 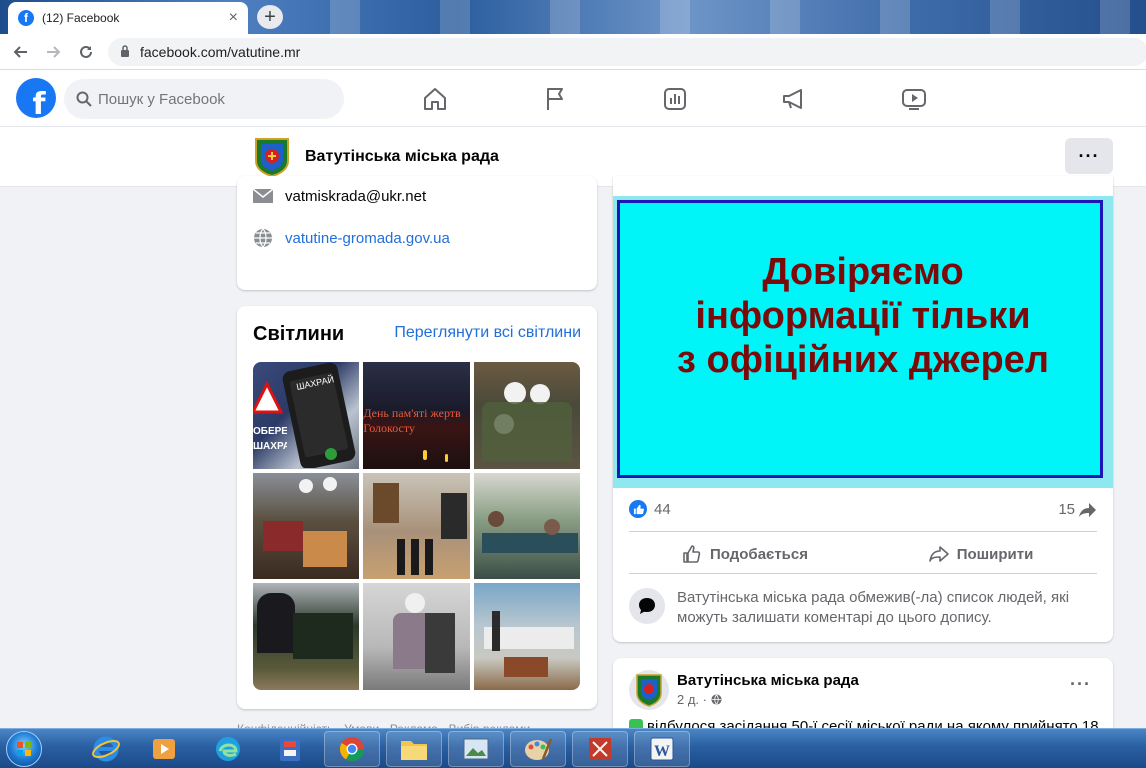 I want to click on start-orb-icon, so click(x=24, y=749).